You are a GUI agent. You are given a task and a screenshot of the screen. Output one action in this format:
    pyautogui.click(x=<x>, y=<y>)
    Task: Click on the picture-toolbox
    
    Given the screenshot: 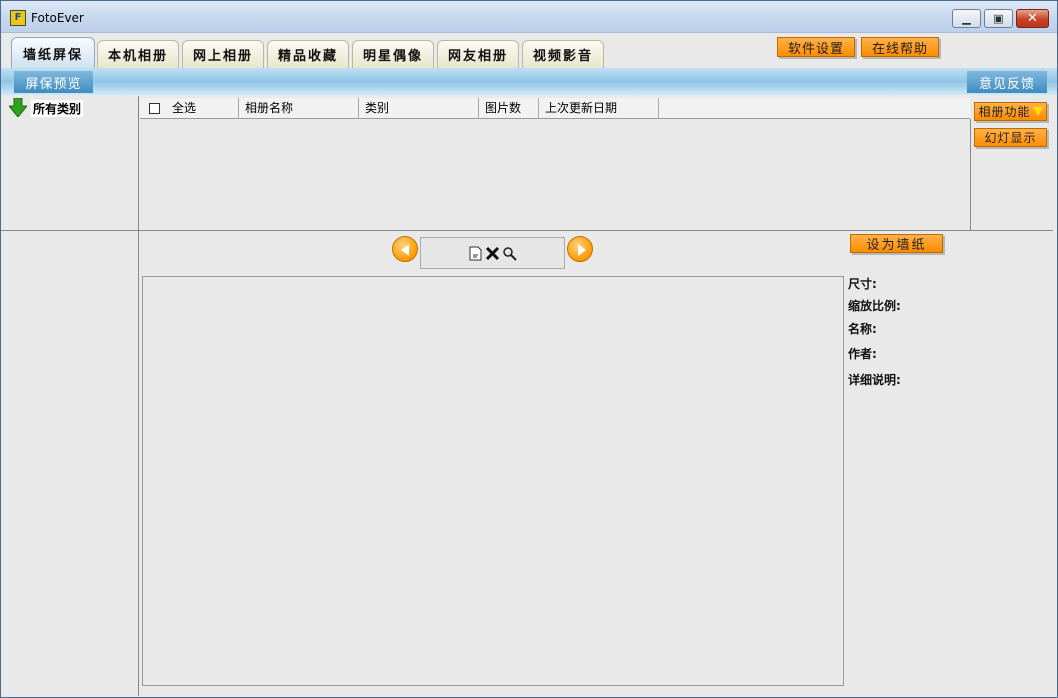 What is the action you would take?
    pyautogui.click(x=492, y=253)
    